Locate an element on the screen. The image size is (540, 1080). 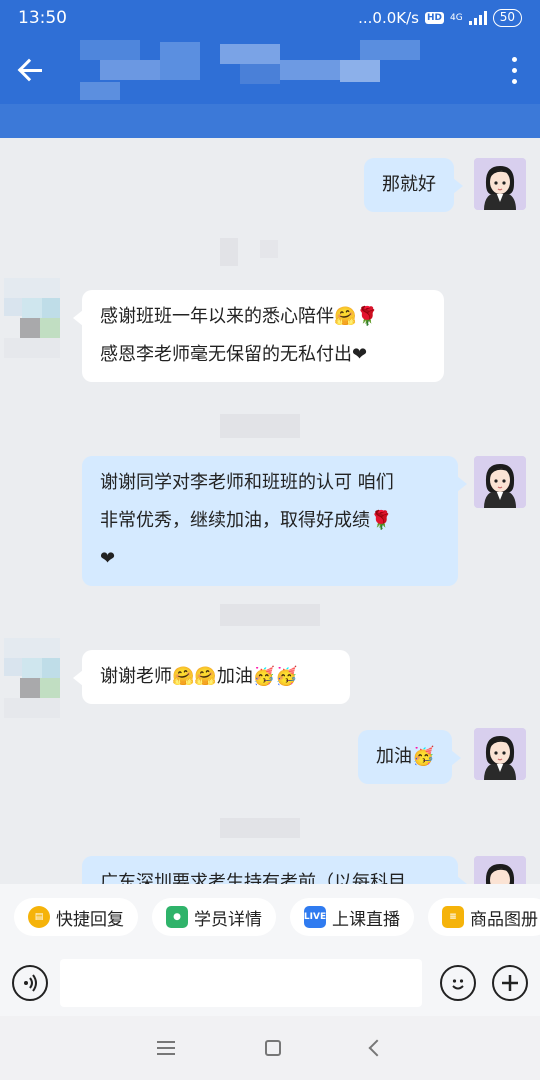
message-bubble-sent: 谢谢同学对李老师和班班的认可 咱们 非常优秀，继续加油，取得好成绩🌹 ❤ is located at coordinates (274, 521).